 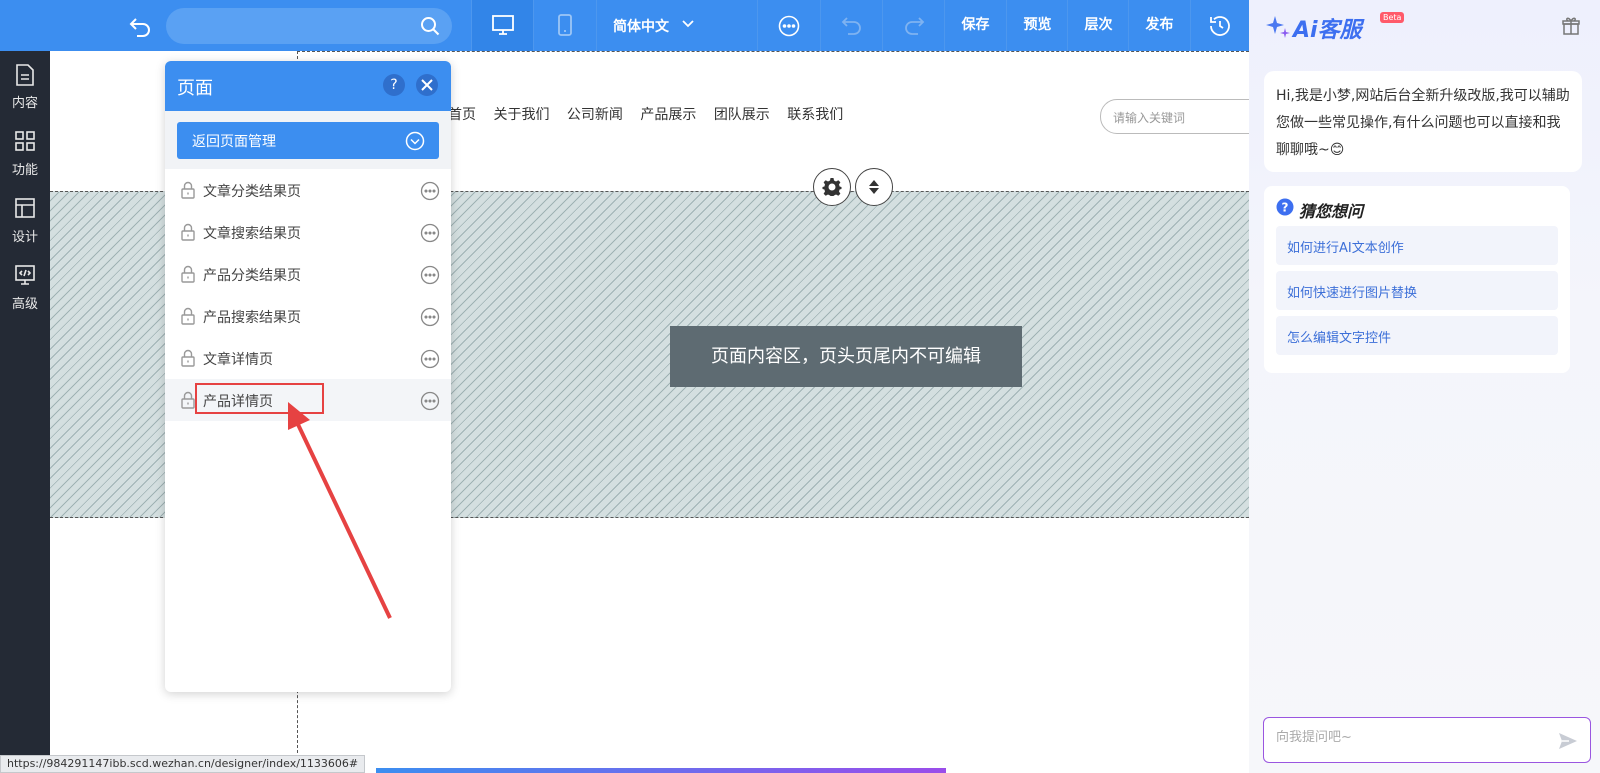 I want to click on back-to-page-management-button: 返回页面管理, so click(x=308, y=140).